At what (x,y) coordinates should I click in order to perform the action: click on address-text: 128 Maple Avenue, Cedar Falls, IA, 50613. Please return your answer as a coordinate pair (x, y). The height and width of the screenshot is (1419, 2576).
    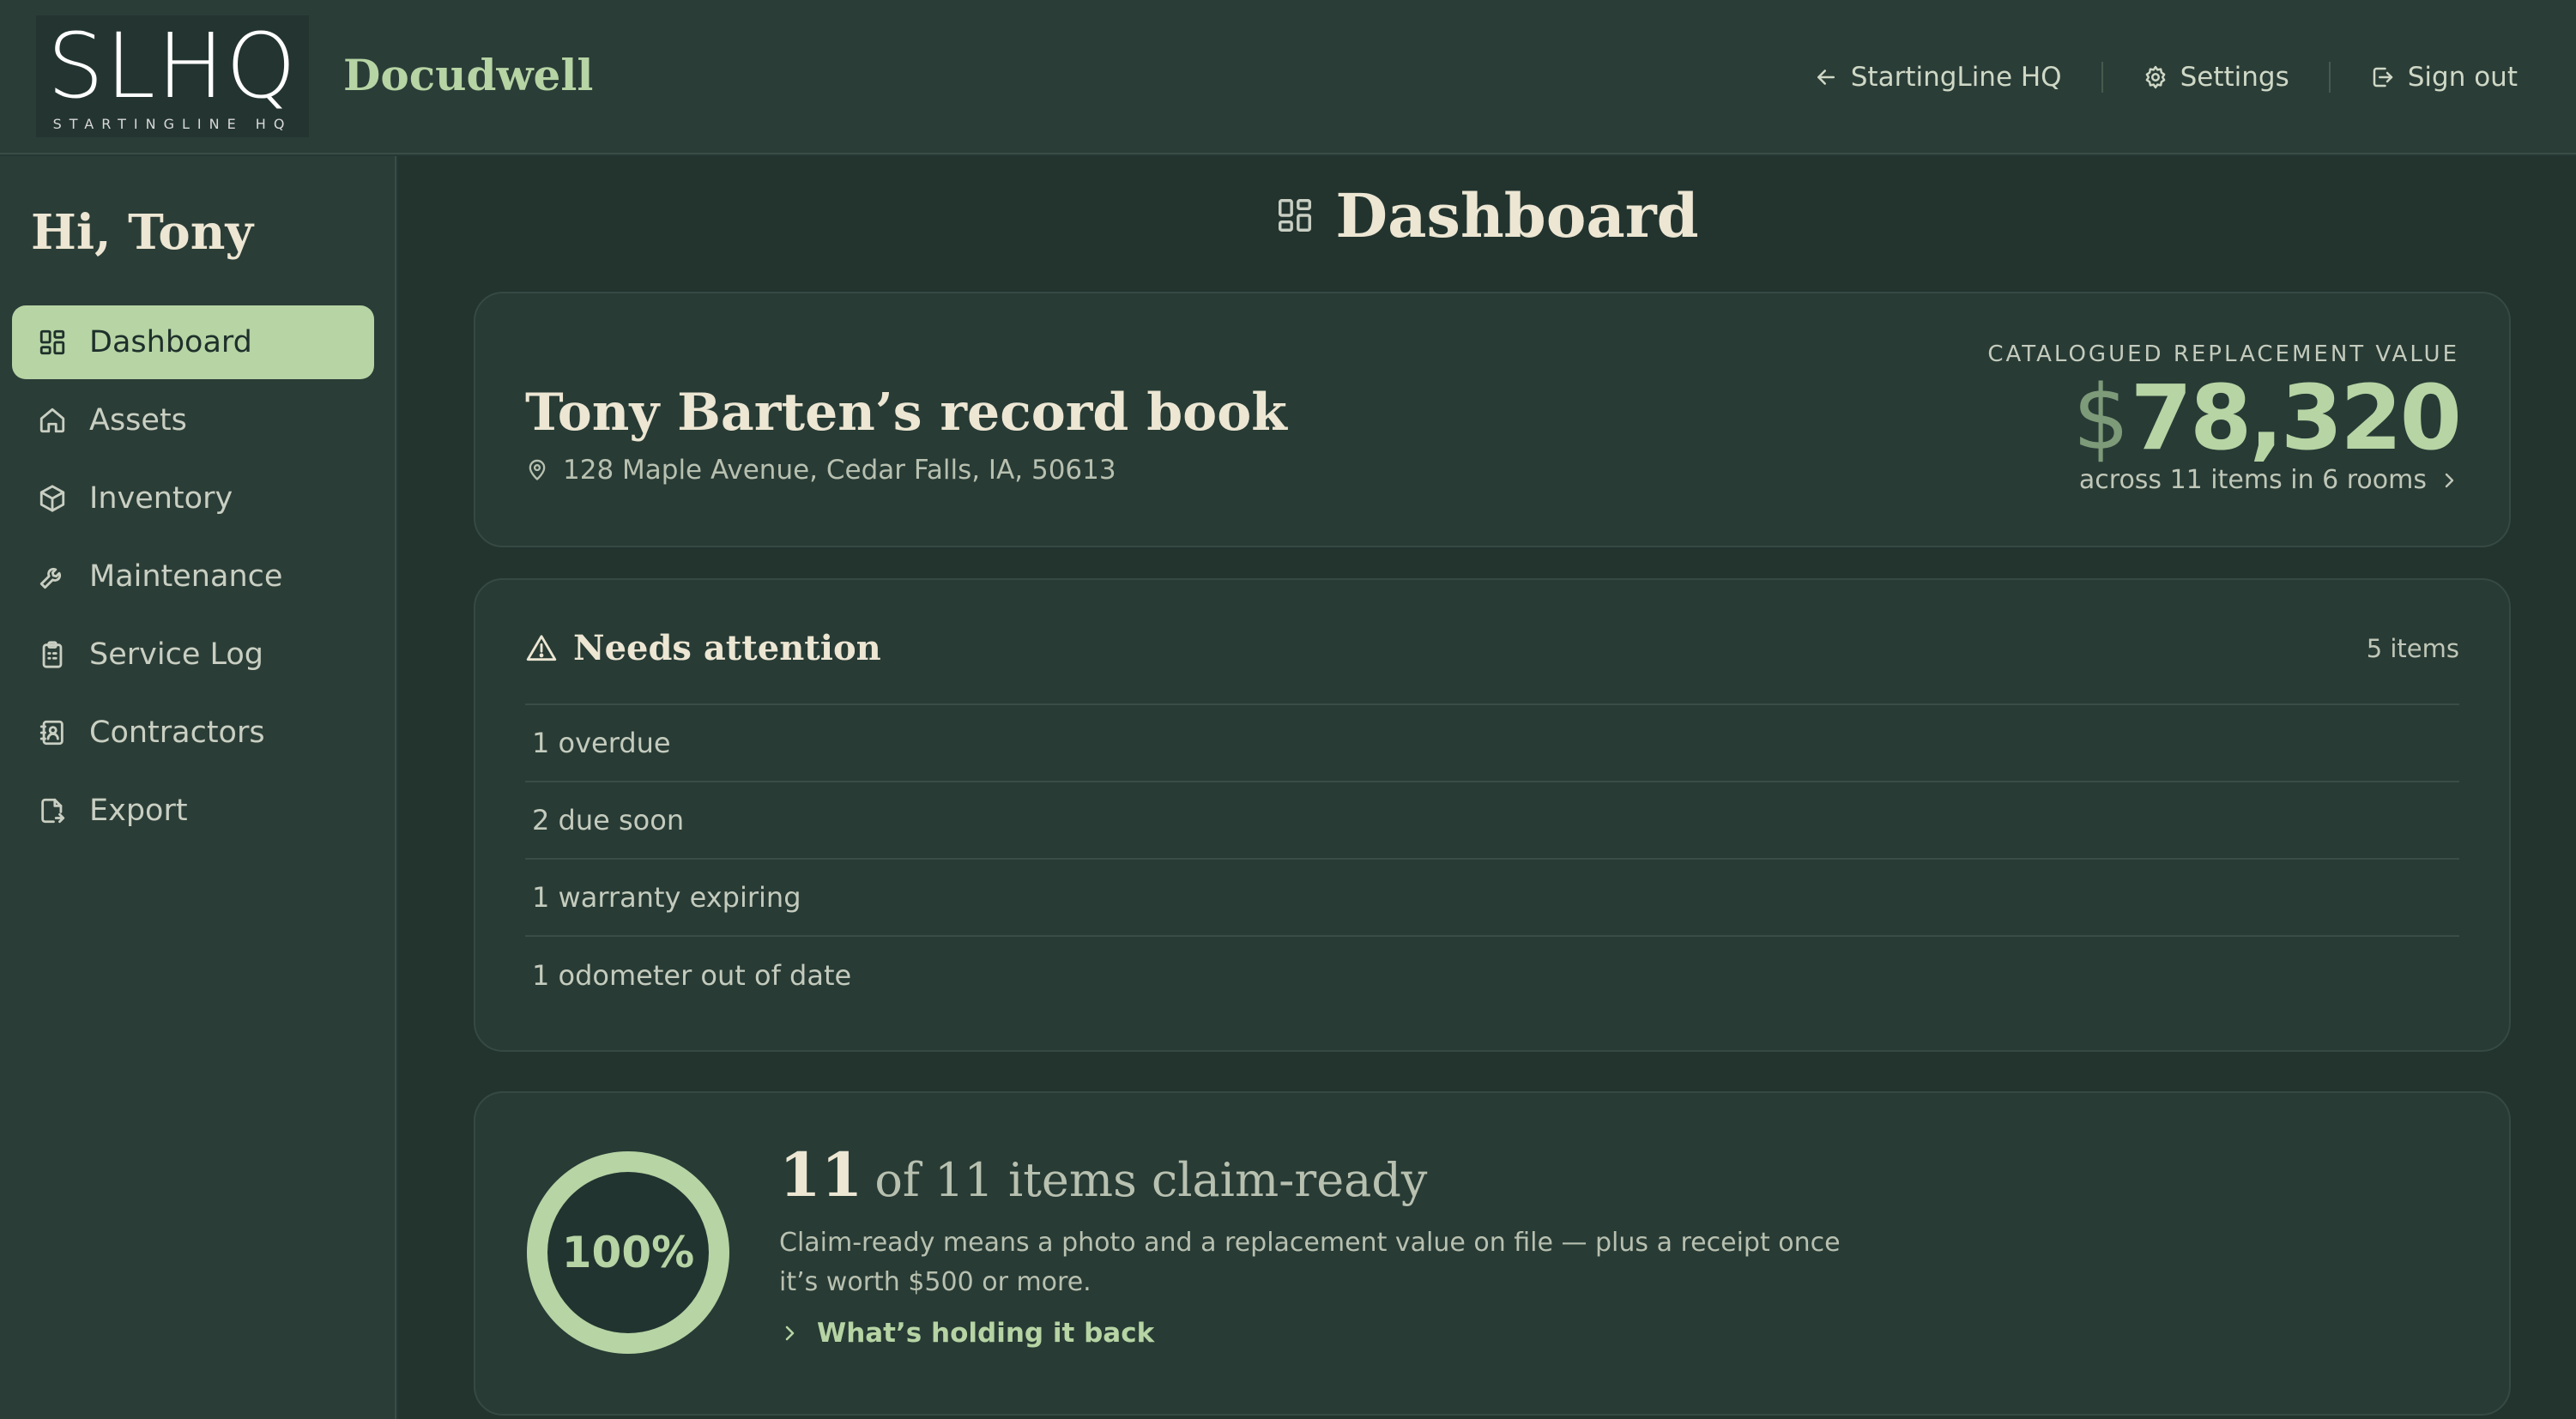
    Looking at the image, I should click on (839, 470).